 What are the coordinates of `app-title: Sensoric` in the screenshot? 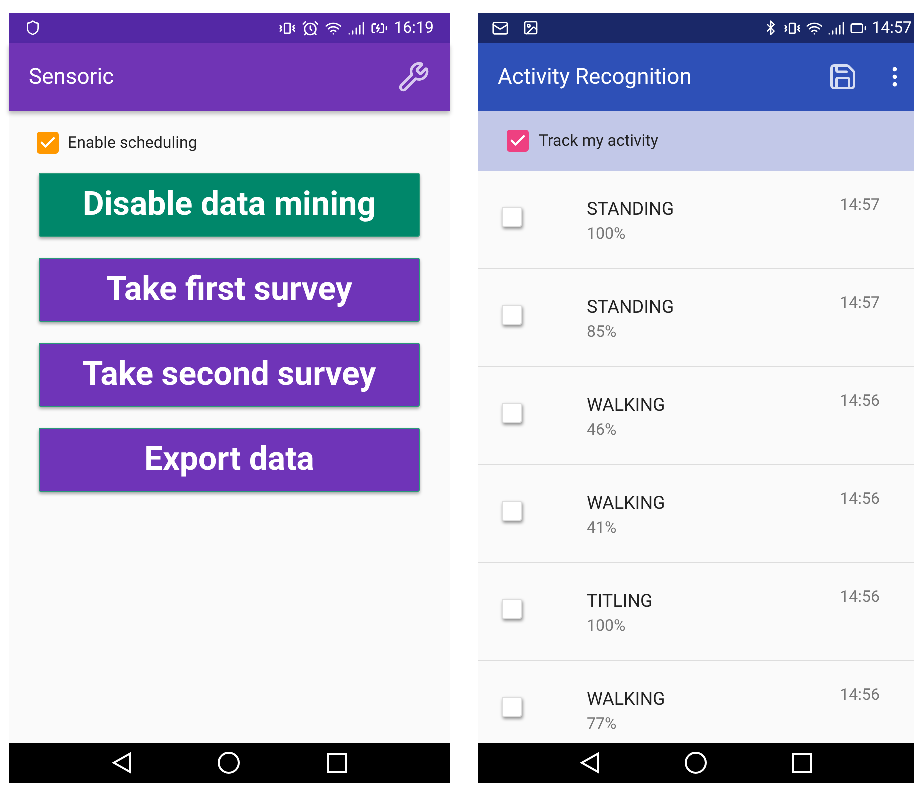 It's located at (71, 78).